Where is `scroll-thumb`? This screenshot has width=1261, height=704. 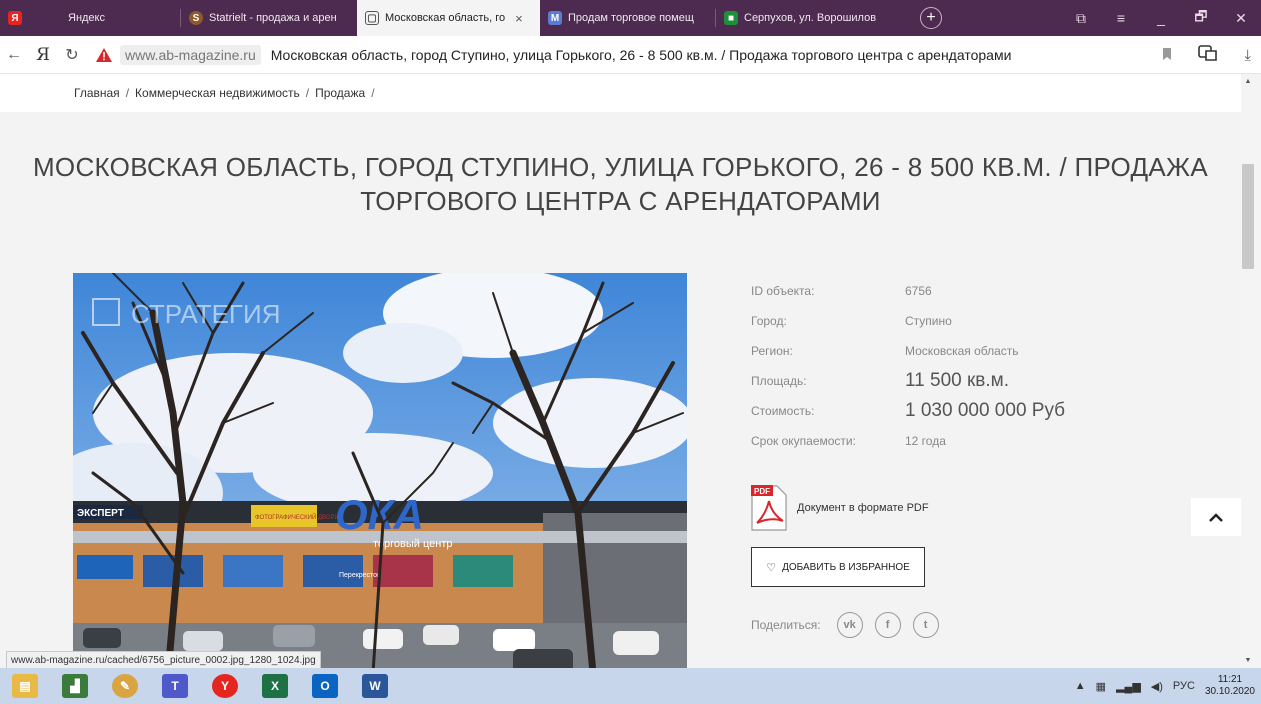
scroll-thumb is located at coordinates (1248, 216).